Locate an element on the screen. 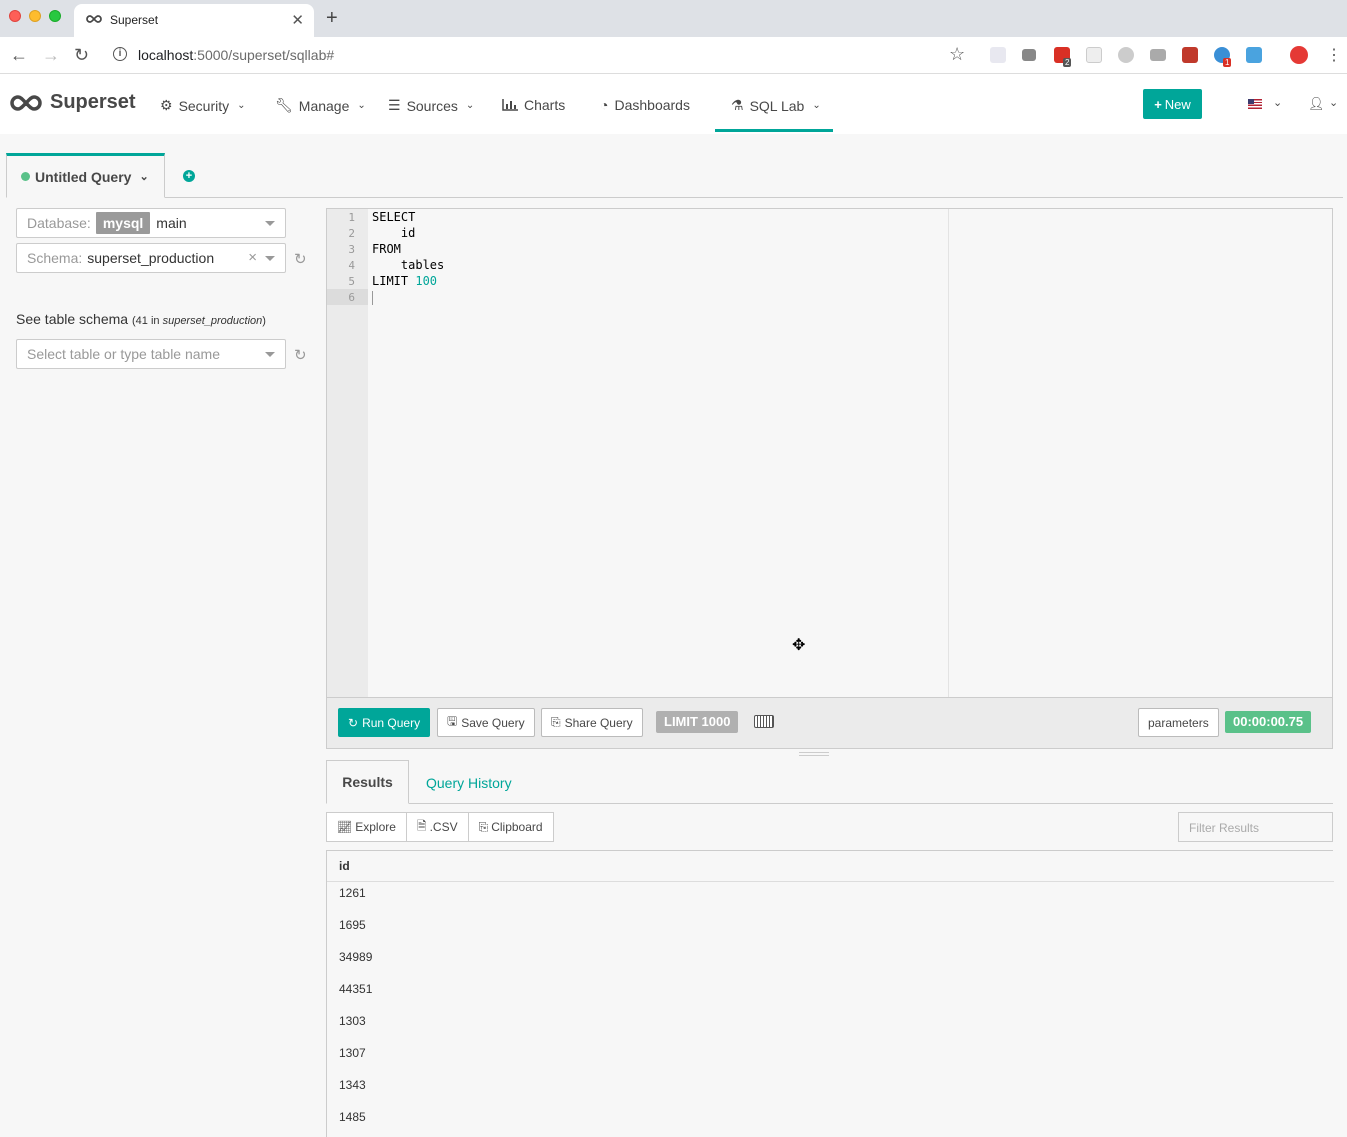 This screenshot has width=1347, height=1137. clipboard-icon: ⎘ is located at coordinates (556, 722).